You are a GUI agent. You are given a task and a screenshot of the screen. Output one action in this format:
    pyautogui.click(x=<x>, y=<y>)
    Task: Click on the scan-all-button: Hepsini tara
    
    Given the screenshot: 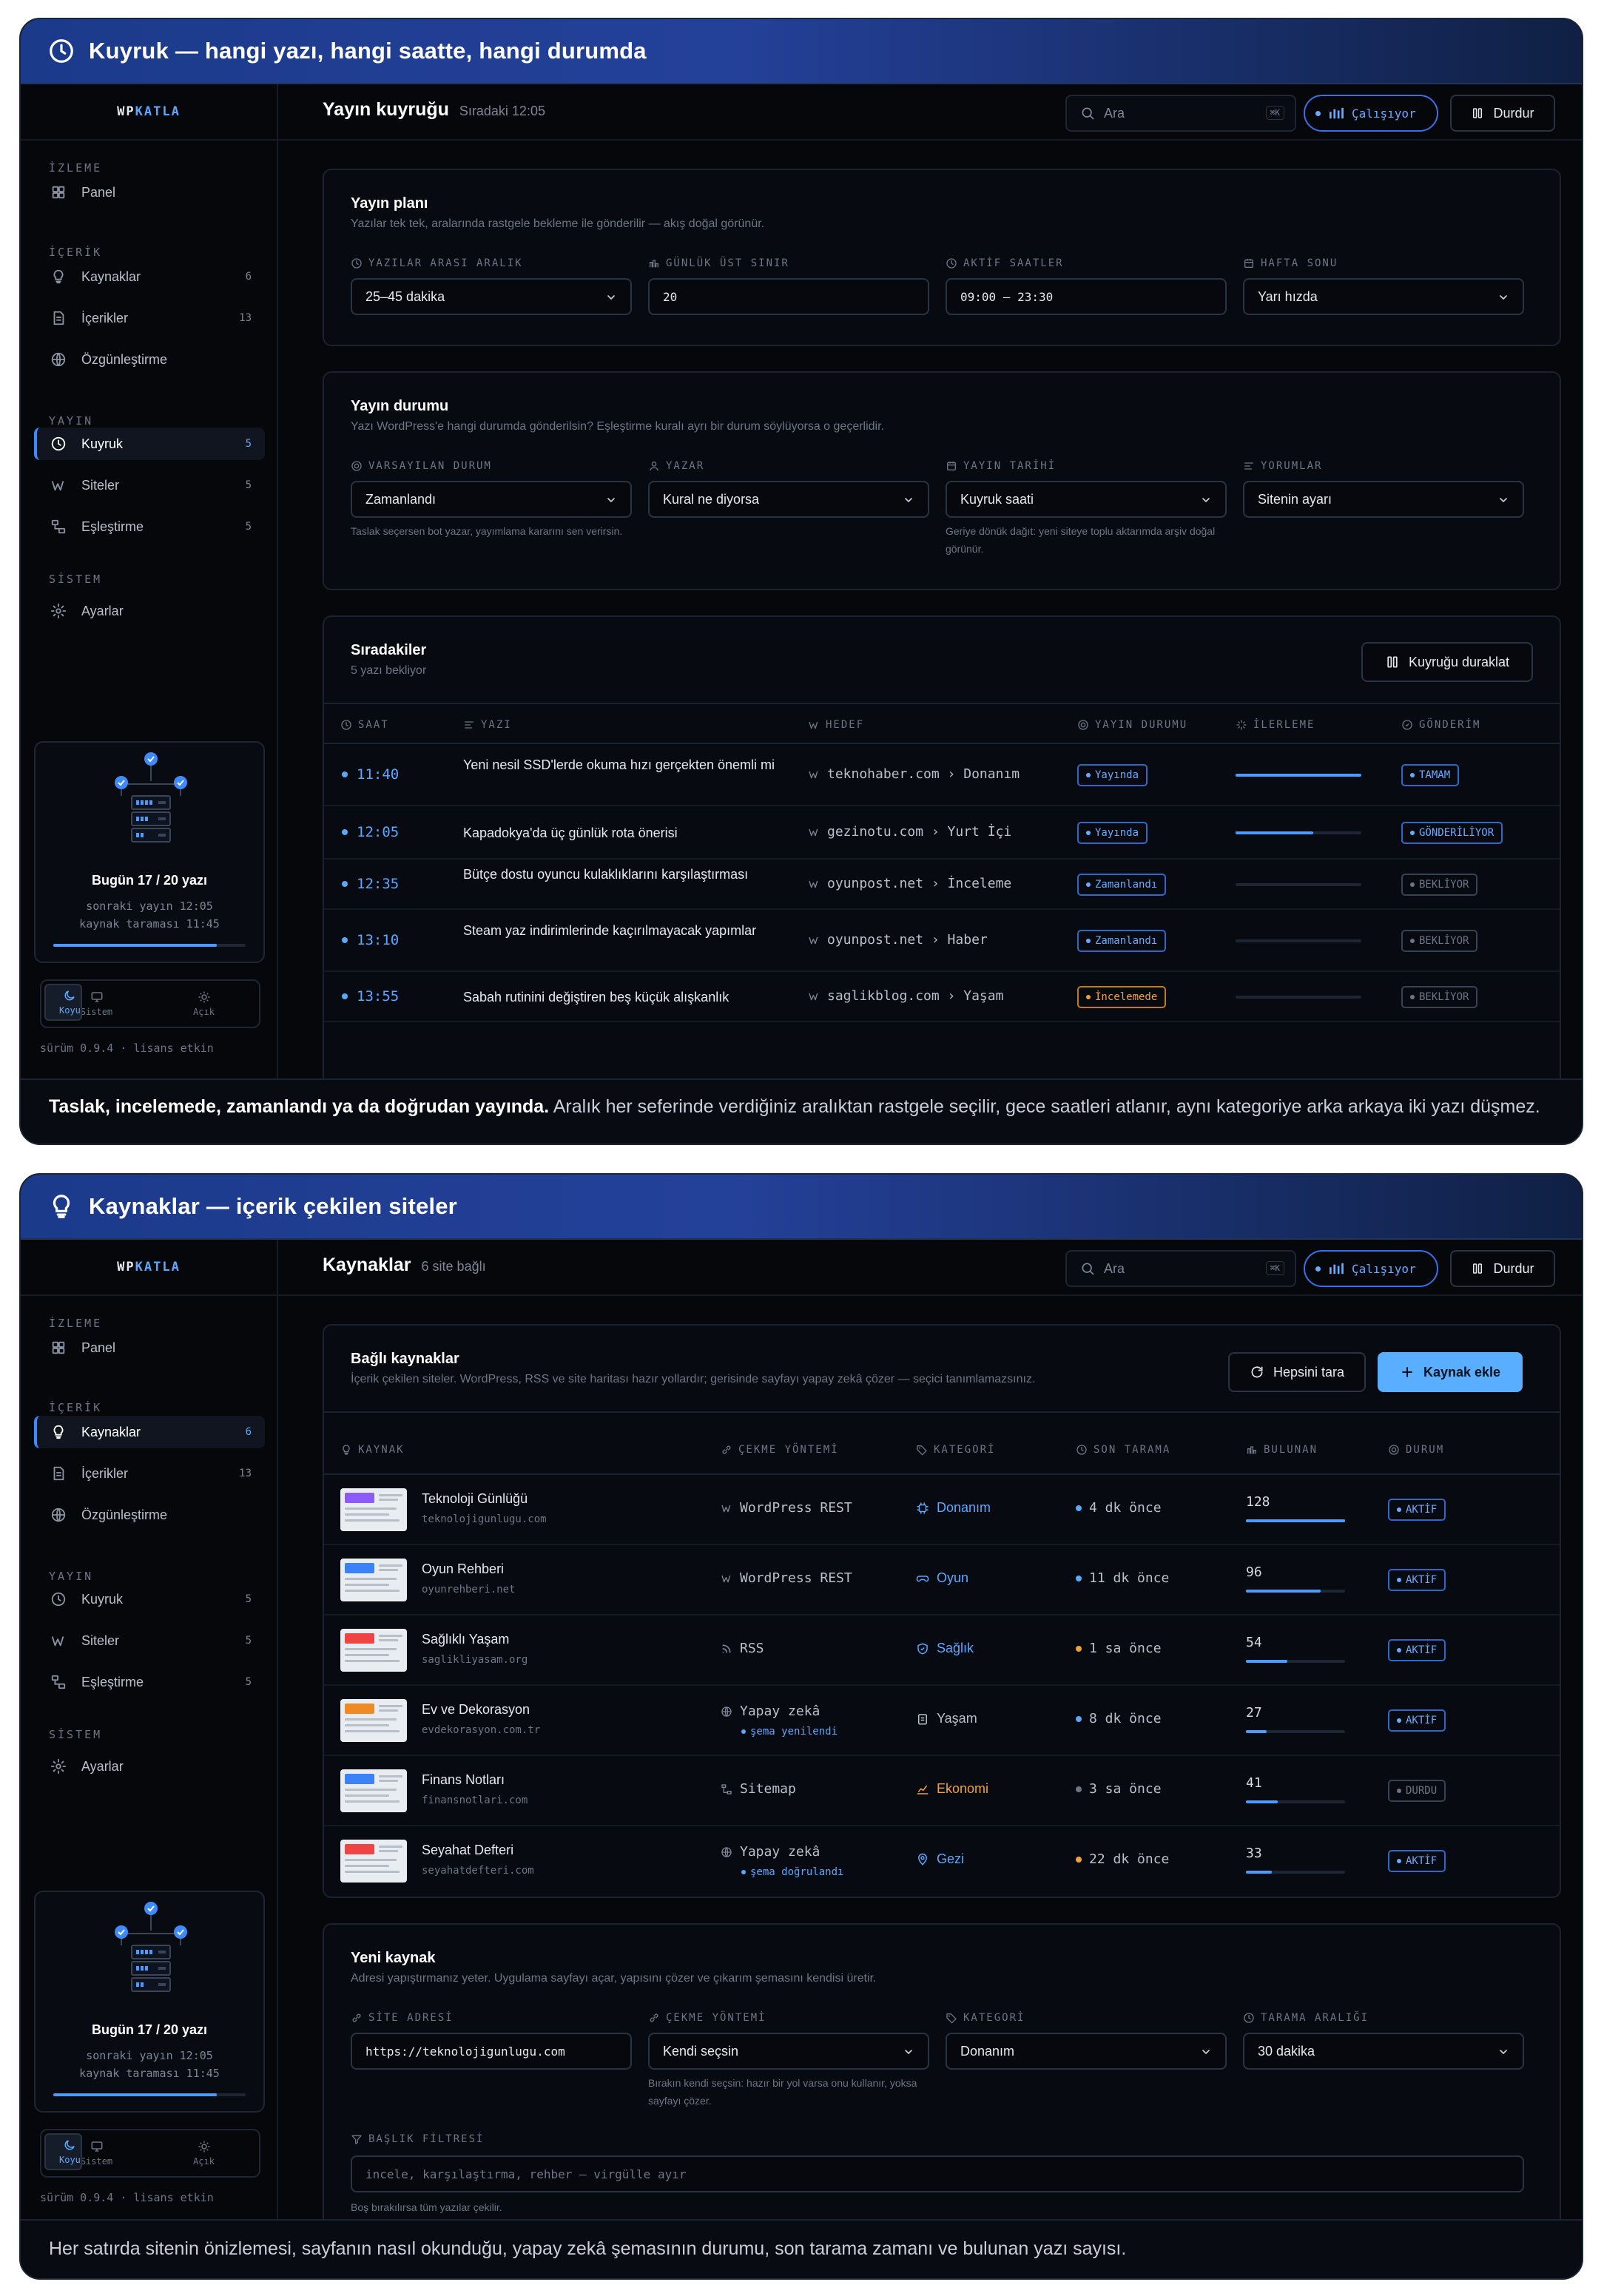 What is the action you would take?
    pyautogui.click(x=1297, y=1372)
    